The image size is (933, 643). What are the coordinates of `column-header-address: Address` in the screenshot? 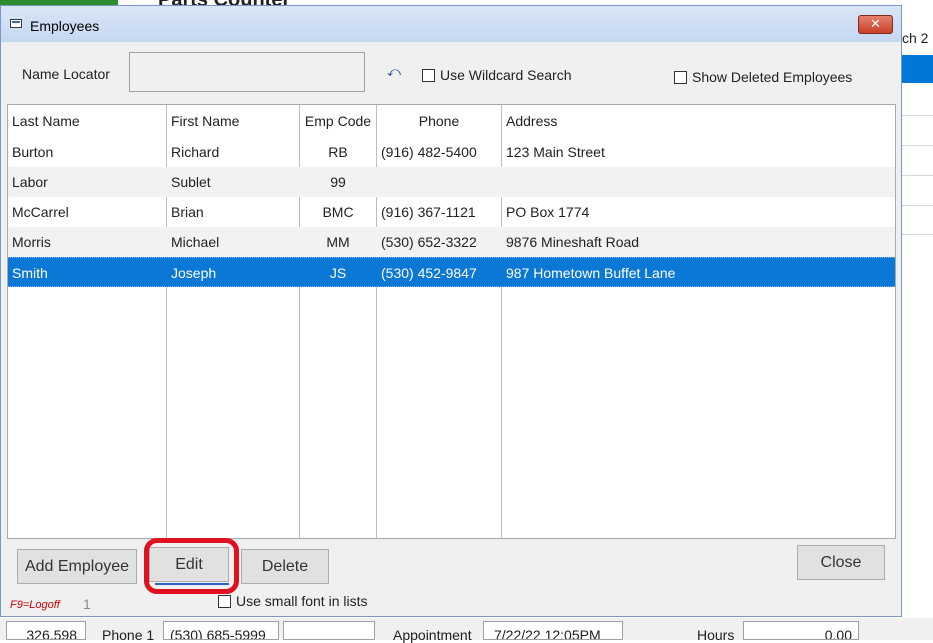 It's located at (531, 121).